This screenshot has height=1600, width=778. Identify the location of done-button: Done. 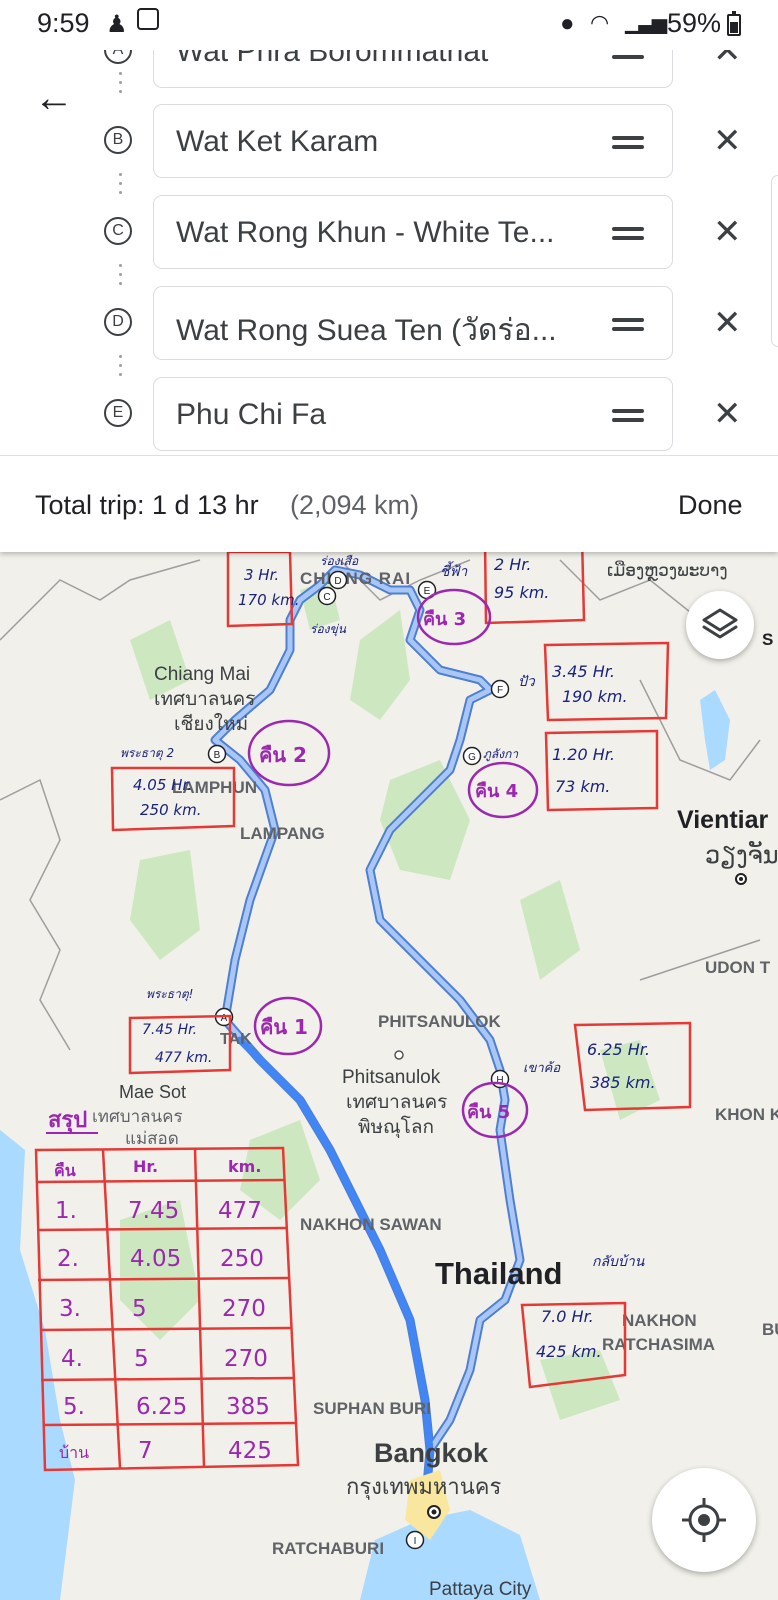
(710, 505).